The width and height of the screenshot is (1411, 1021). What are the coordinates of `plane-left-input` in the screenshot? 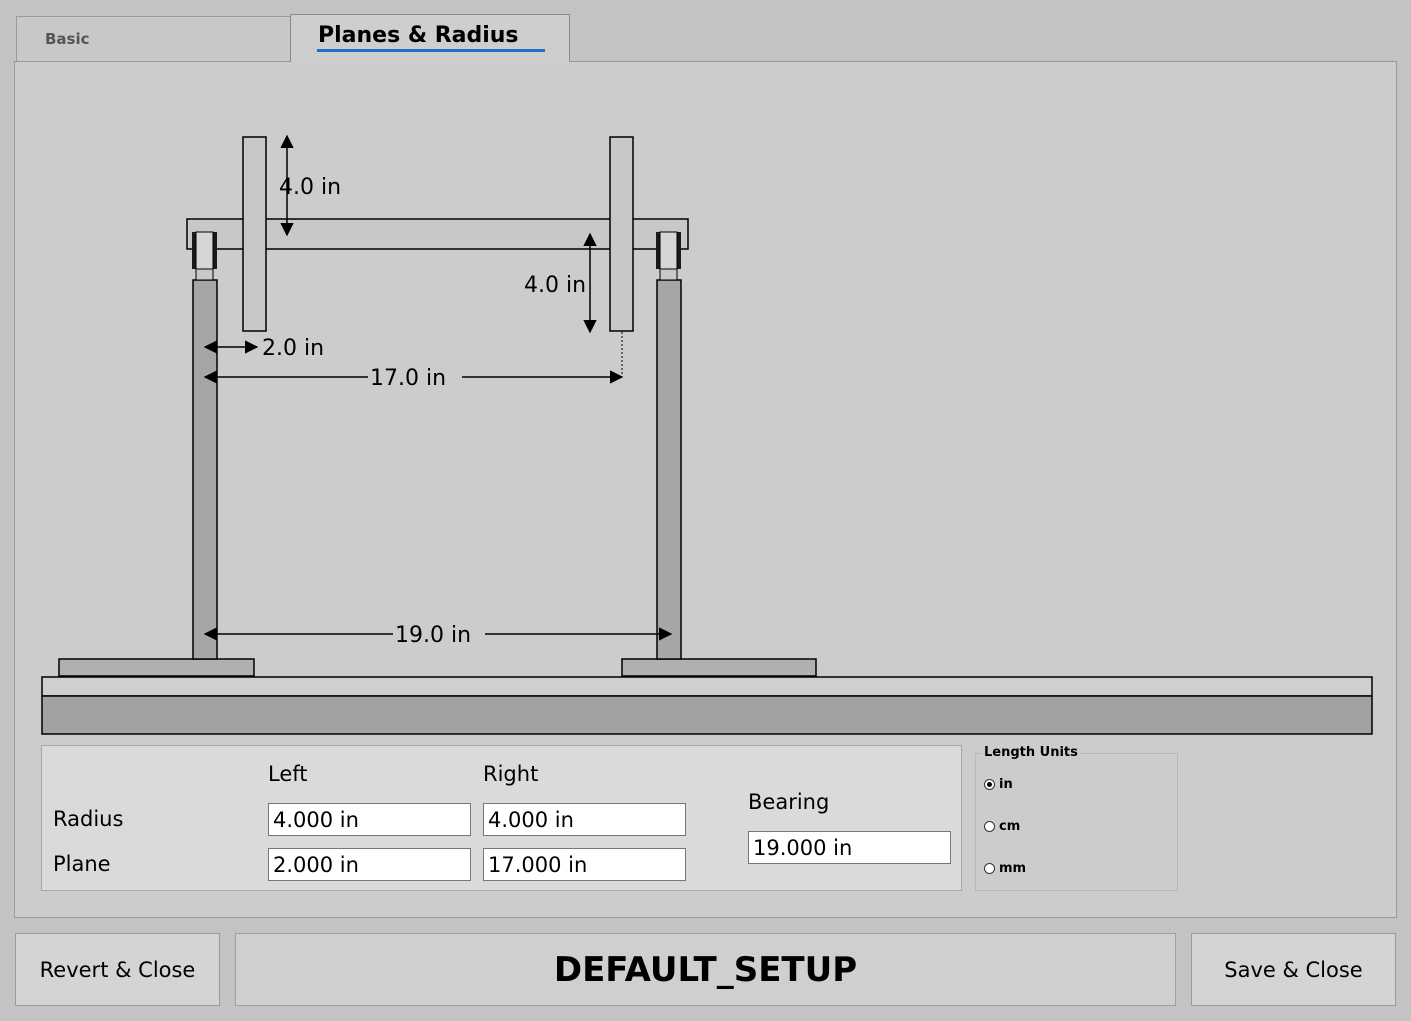 It's located at (369, 864).